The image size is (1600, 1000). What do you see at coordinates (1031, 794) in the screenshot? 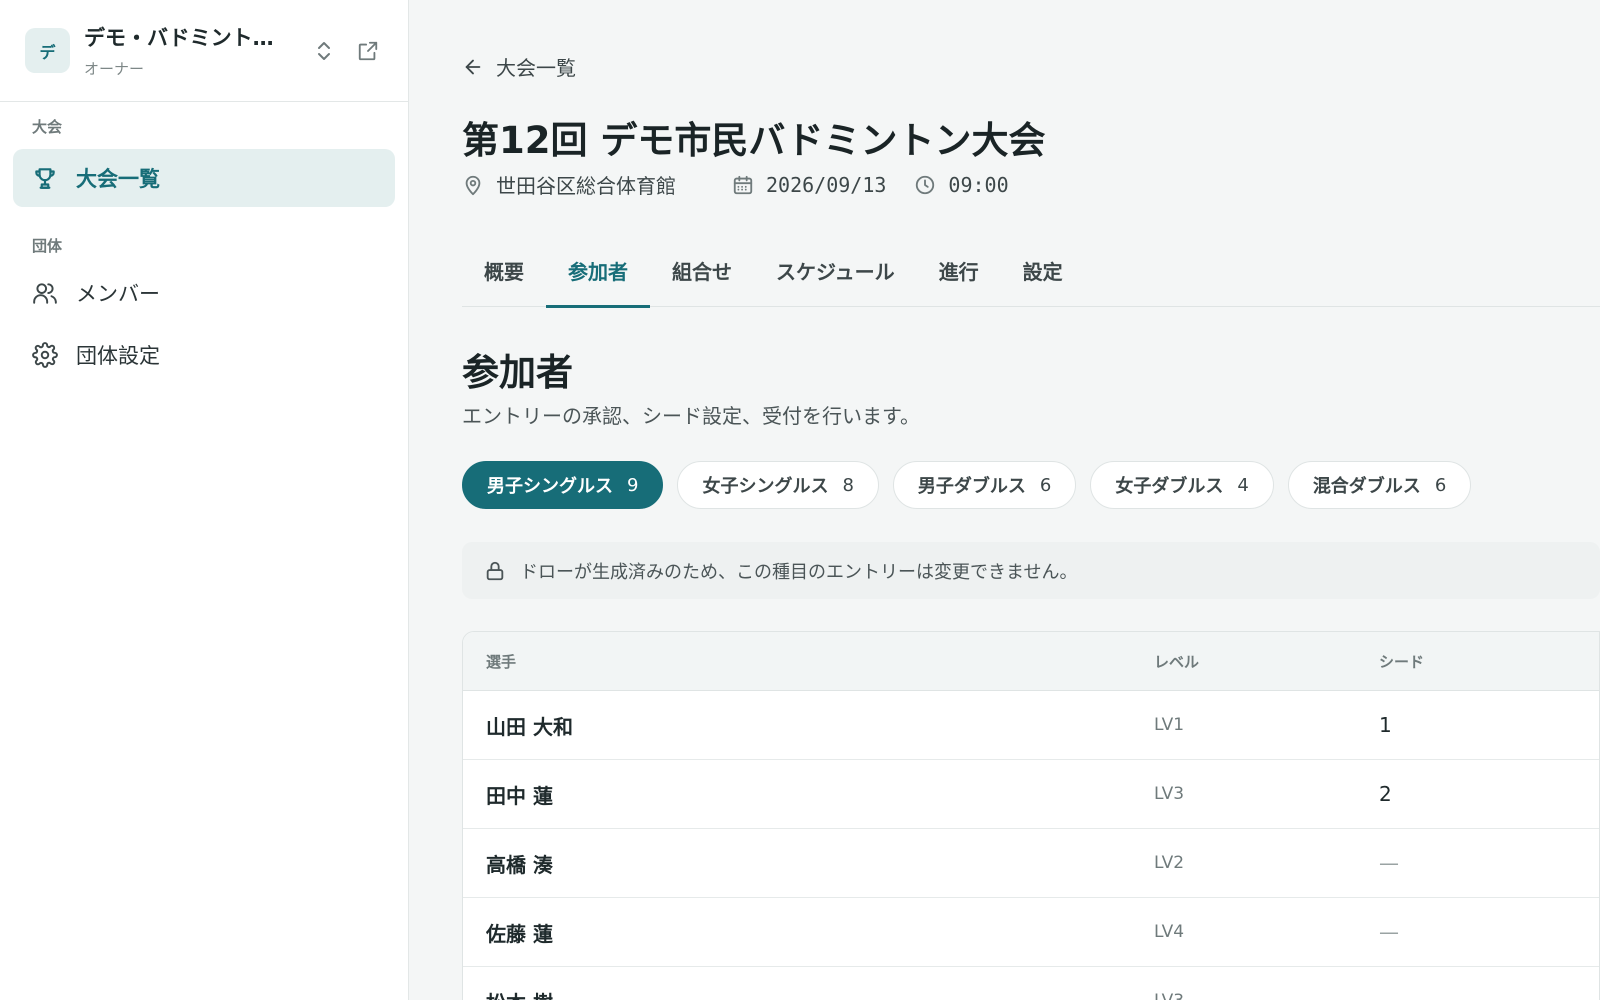
I see `table-row: 田中 蓮 LV3 2` at bounding box center [1031, 794].